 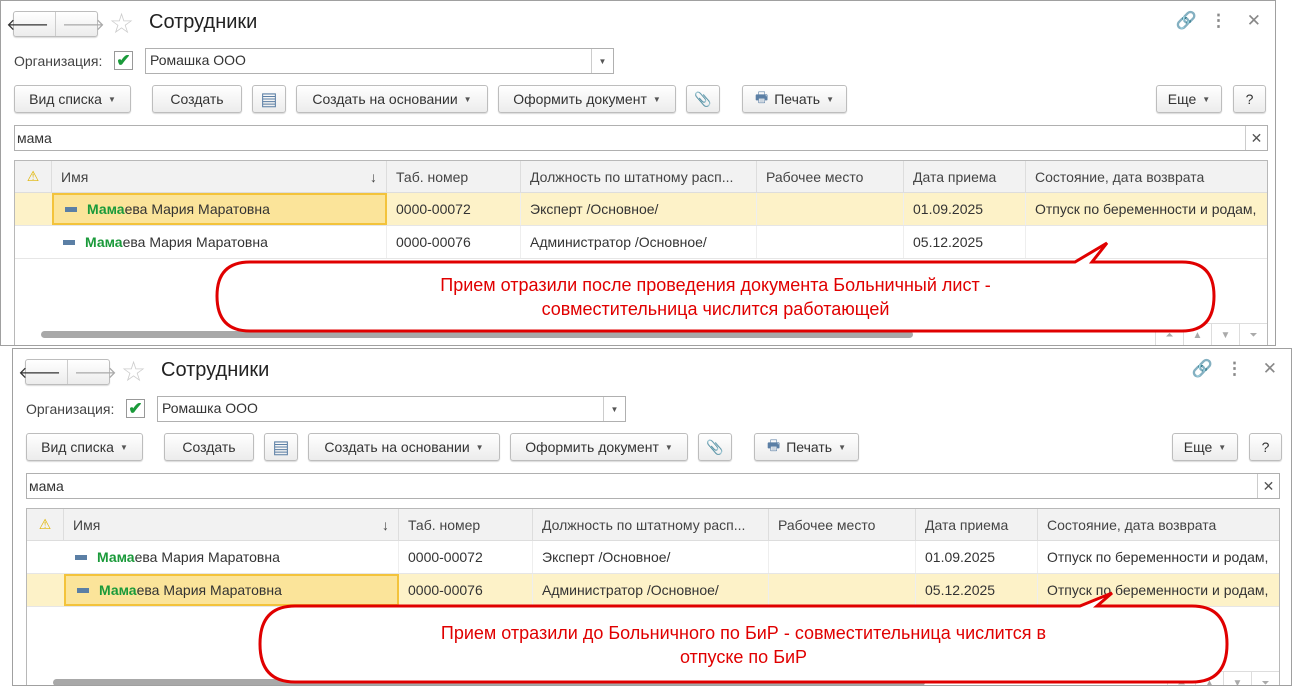 What do you see at coordinates (45, 524) in the screenshot?
I see `warning-icon: ⚠` at bounding box center [45, 524].